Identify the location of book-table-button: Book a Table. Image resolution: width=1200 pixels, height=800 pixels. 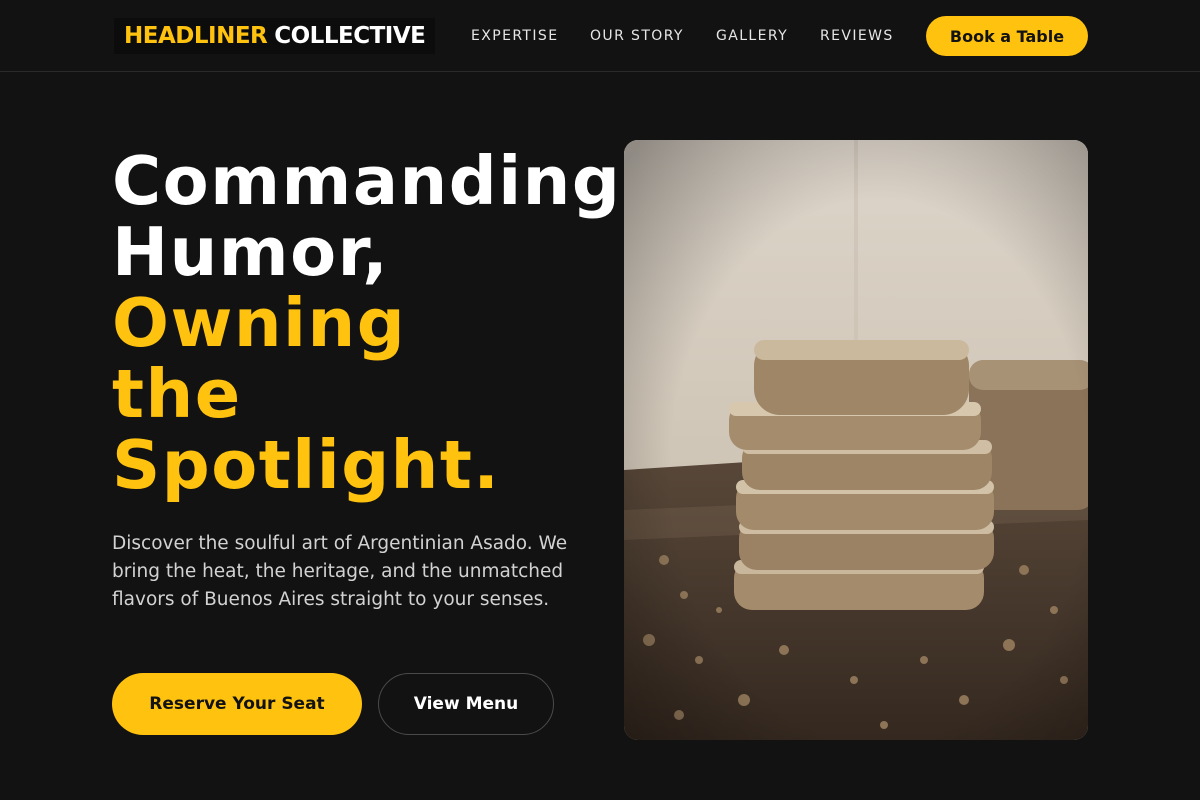
(1007, 36).